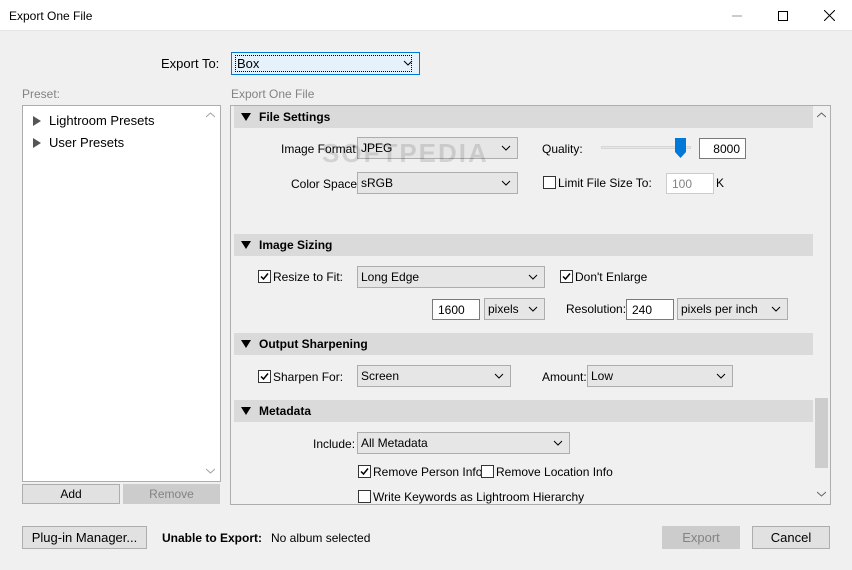 The height and width of the screenshot is (570, 852). Describe the element at coordinates (463, 443) in the screenshot. I see `include-select: All Metadata` at that location.